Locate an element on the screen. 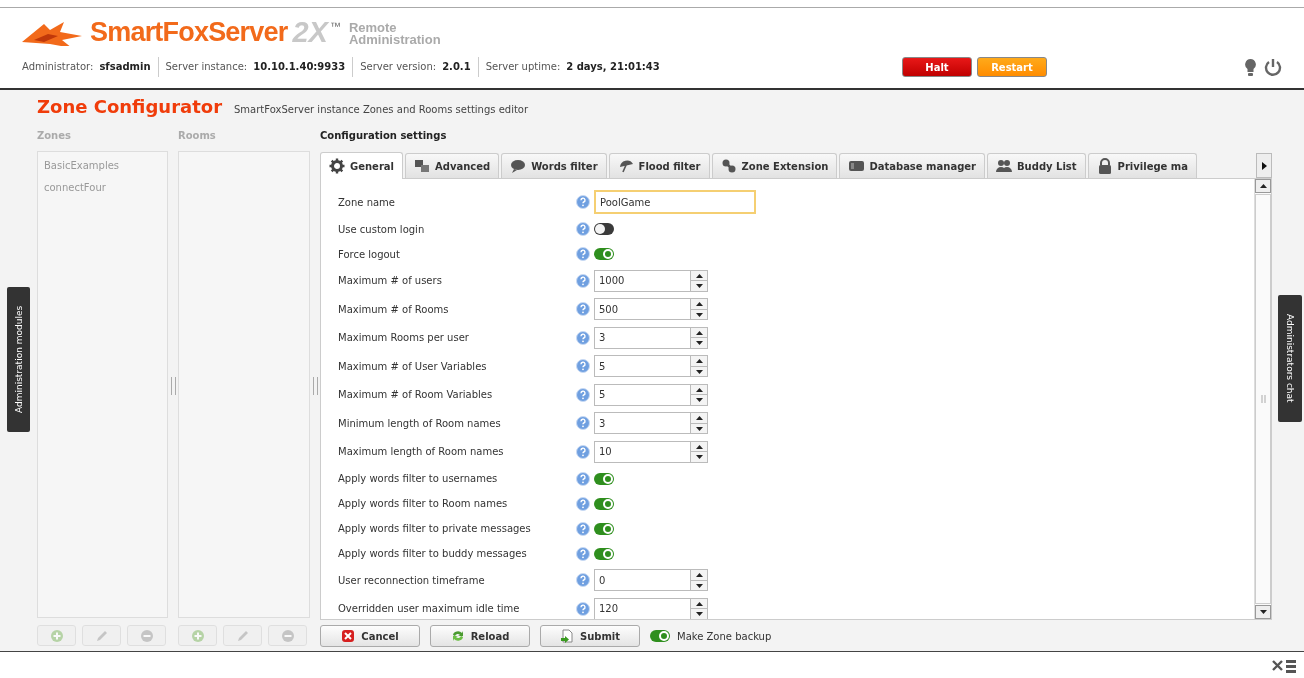 Image resolution: width=1304 pixels, height=678 pixels. power-icon is located at coordinates (1273, 67).